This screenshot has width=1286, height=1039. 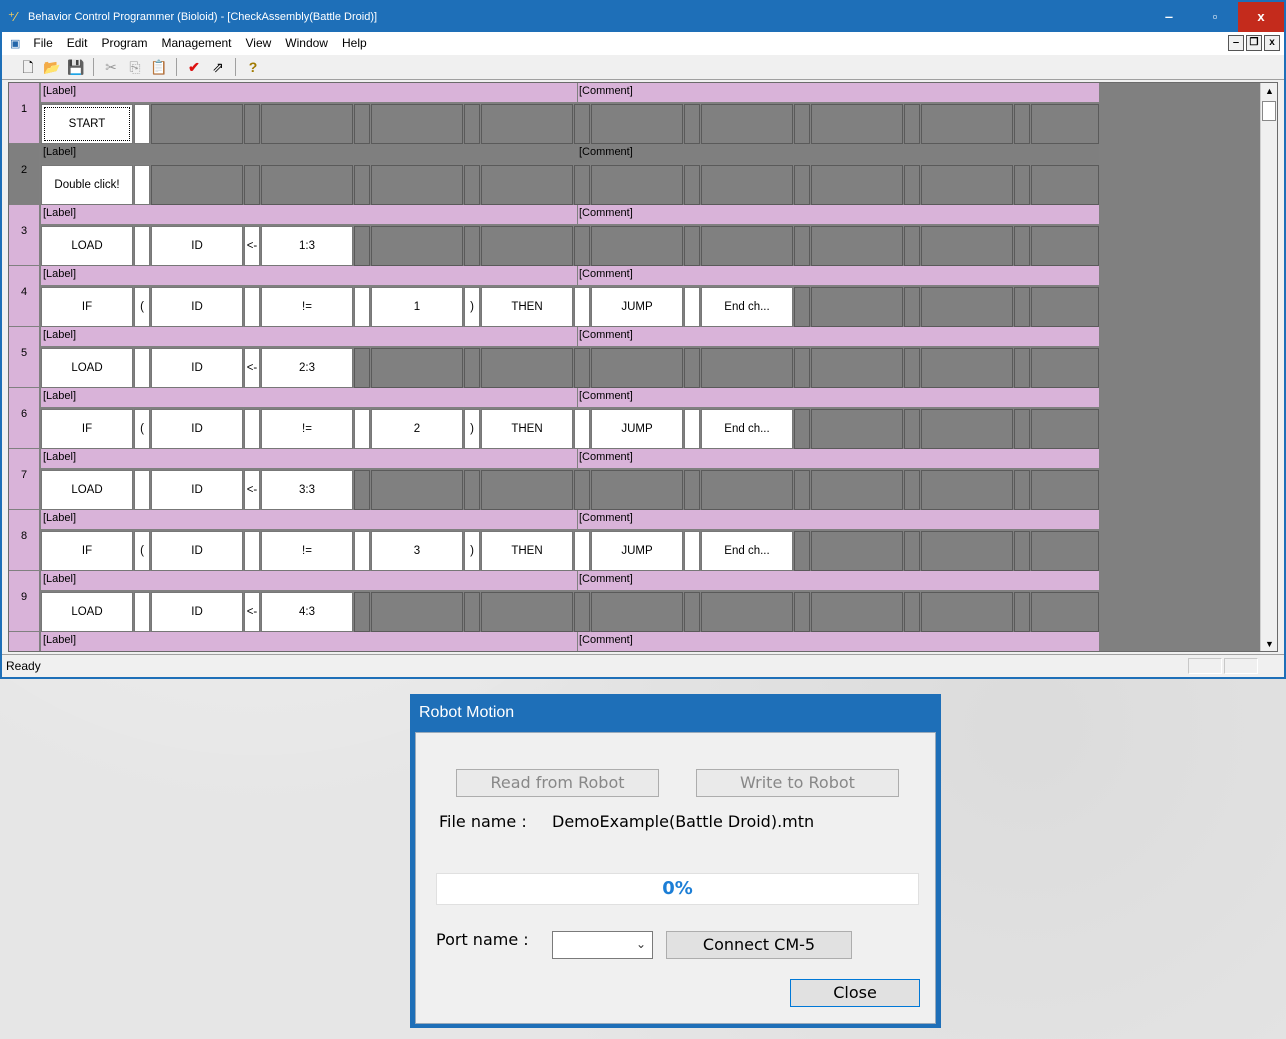 I want to click on menu-program: Program, so click(x=124, y=43).